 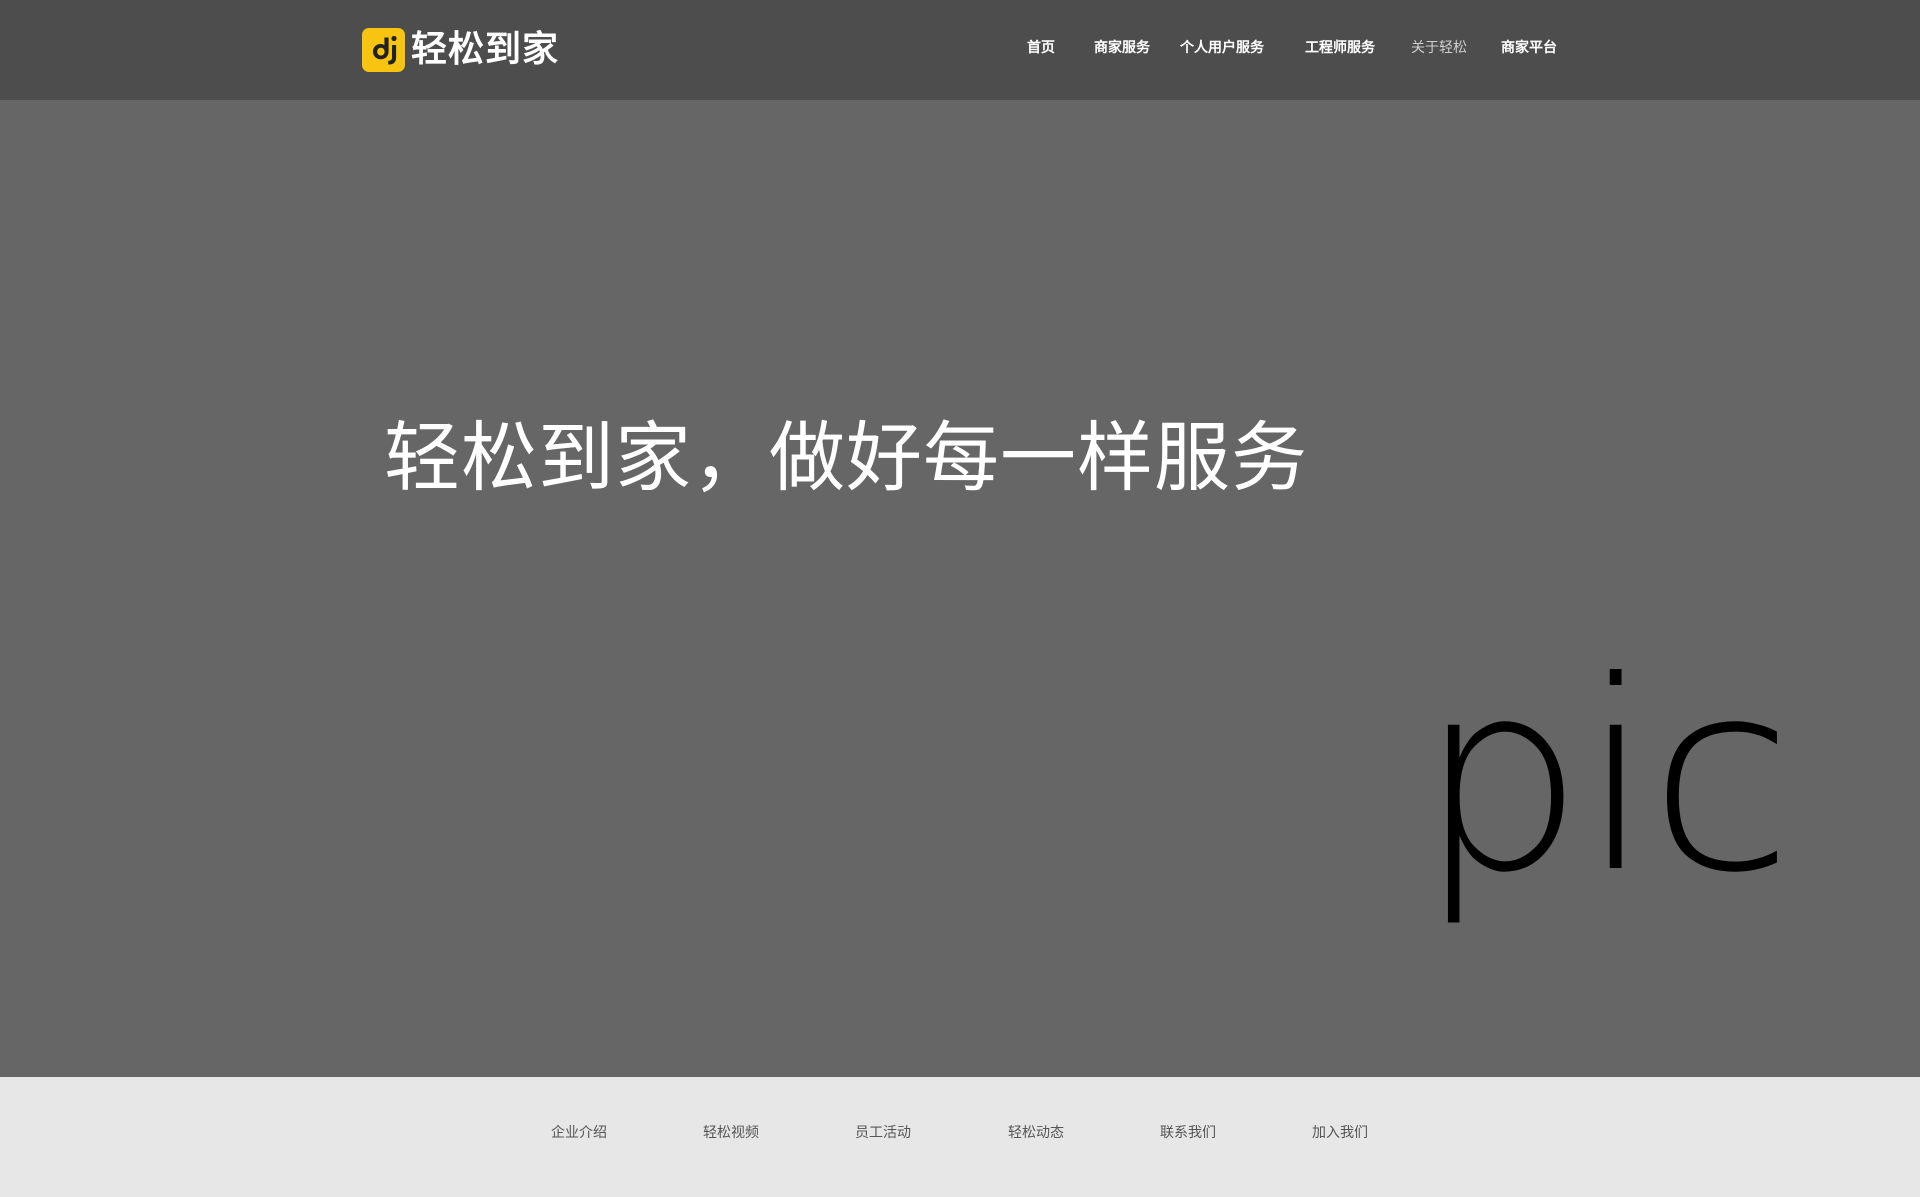 What do you see at coordinates (1340, 48) in the screenshot?
I see `nav-item-engineer-services: 工程师服务` at bounding box center [1340, 48].